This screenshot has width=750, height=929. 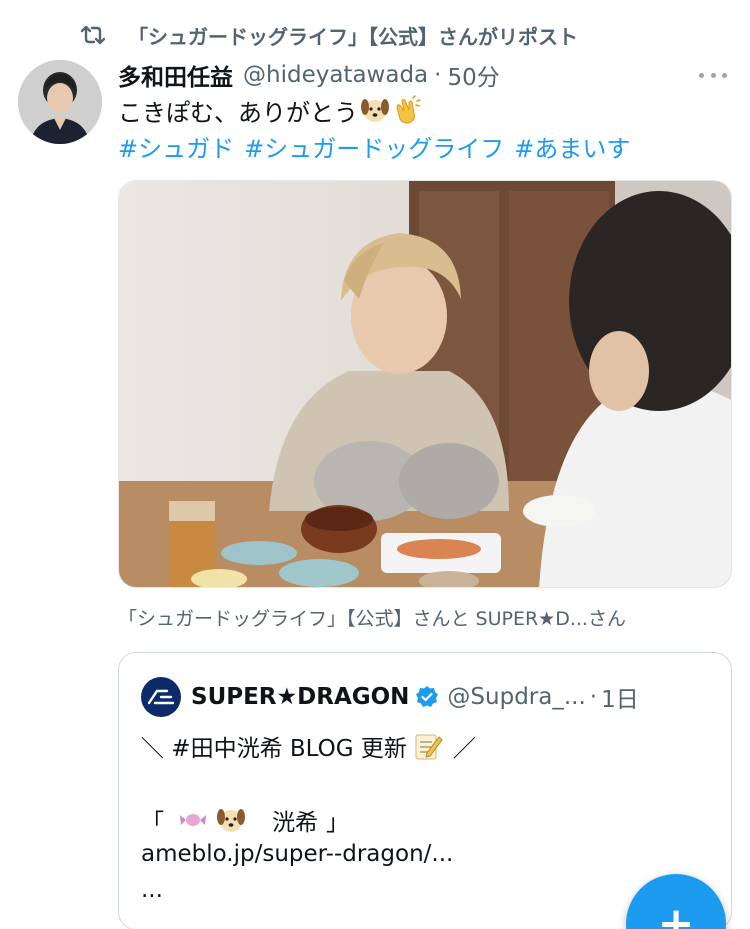 What do you see at coordinates (464, 749) in the screenshot?
I see `quoted-text-end: ／` at bounding box center [464, 749].